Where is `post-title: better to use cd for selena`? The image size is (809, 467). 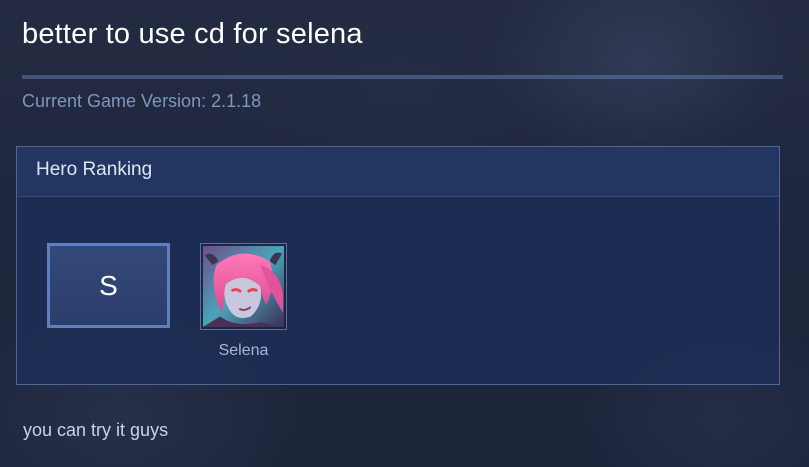
post-title: better to use cd for selena is located at coordinates (192, 34).